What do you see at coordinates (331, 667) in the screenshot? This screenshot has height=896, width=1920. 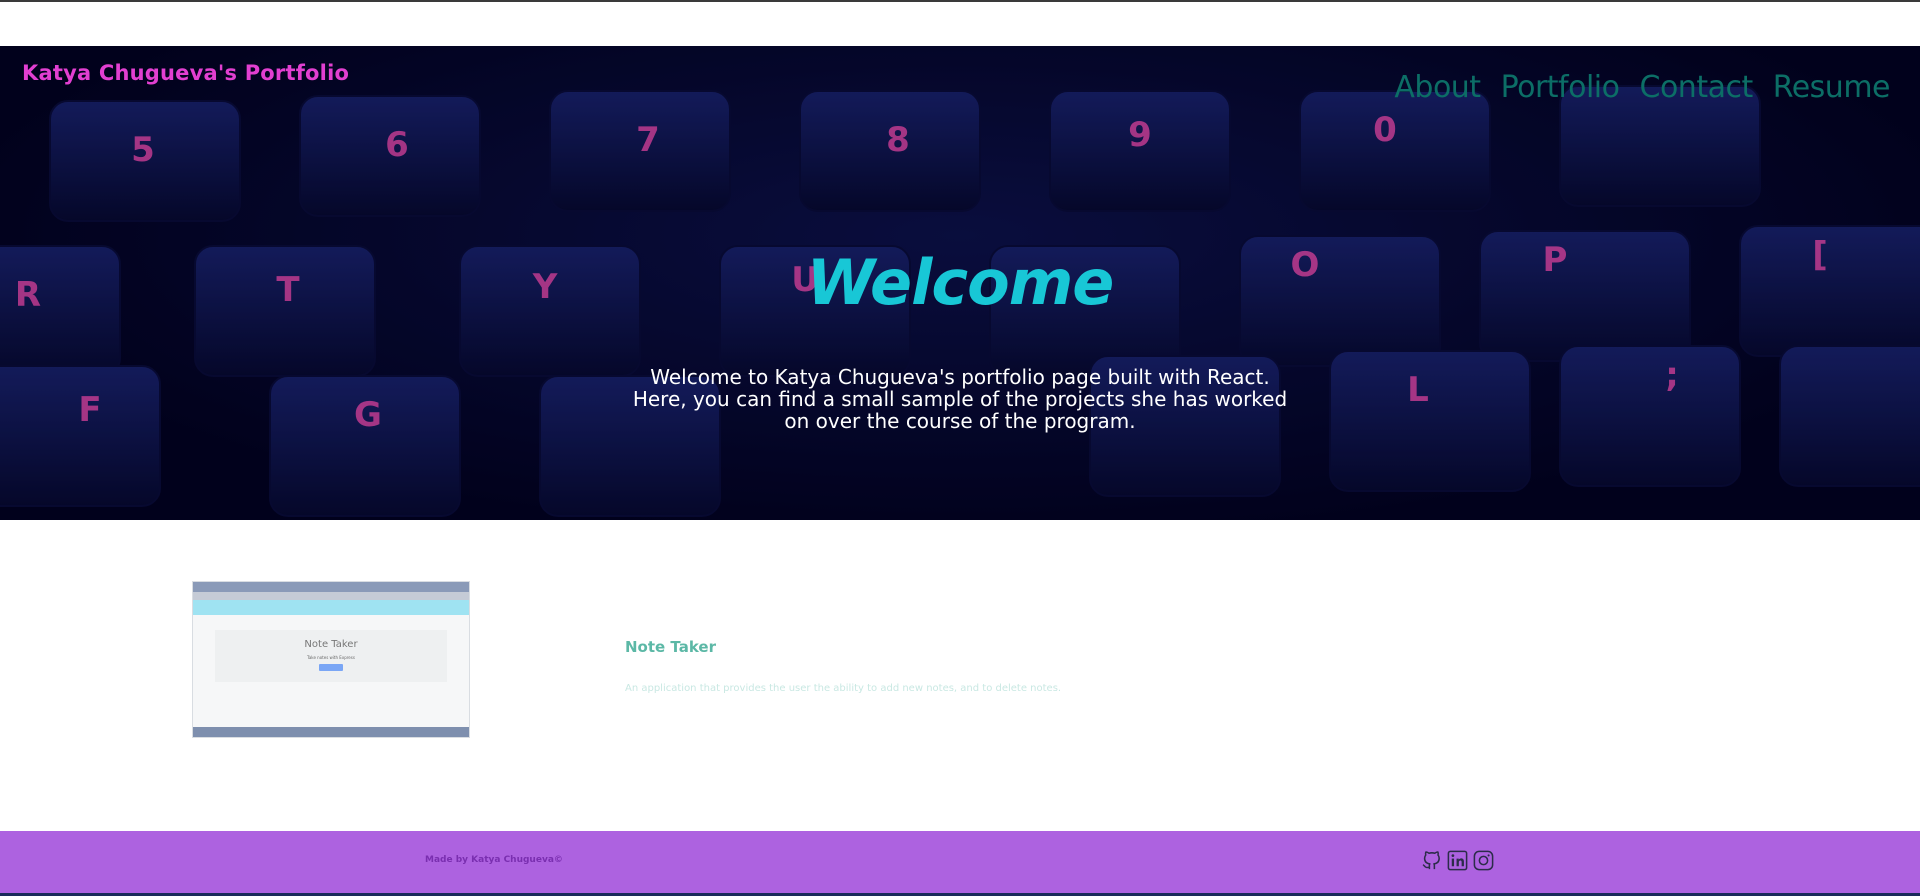 I see `thumbnail-button` at bounding box center [331, 667].